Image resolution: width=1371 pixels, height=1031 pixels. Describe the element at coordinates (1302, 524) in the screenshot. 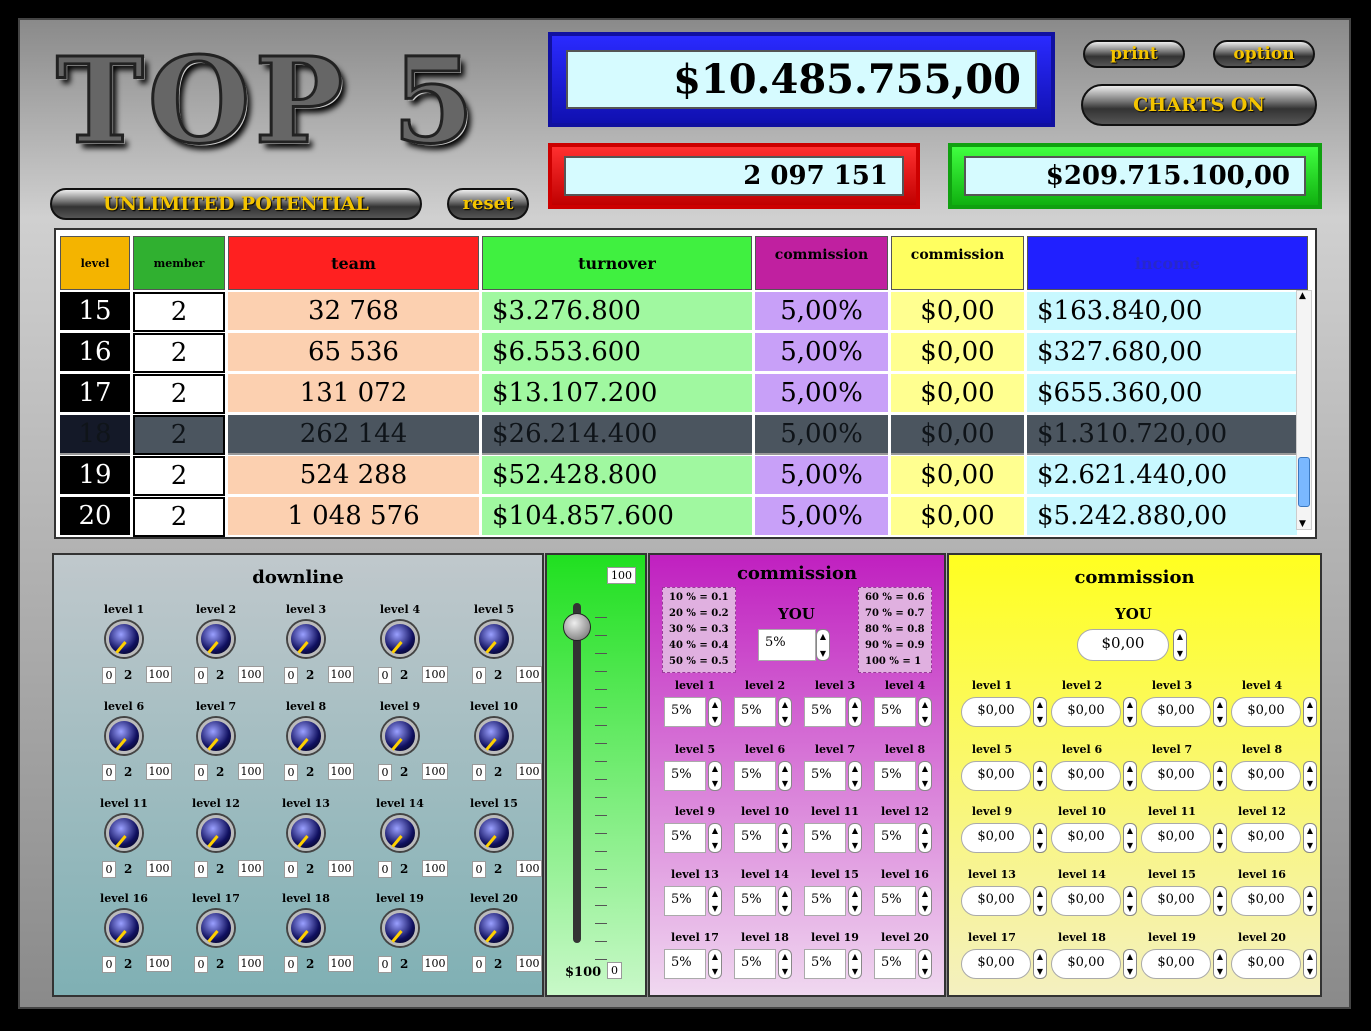

I see `scroll-down-icon: ▼` at that location.